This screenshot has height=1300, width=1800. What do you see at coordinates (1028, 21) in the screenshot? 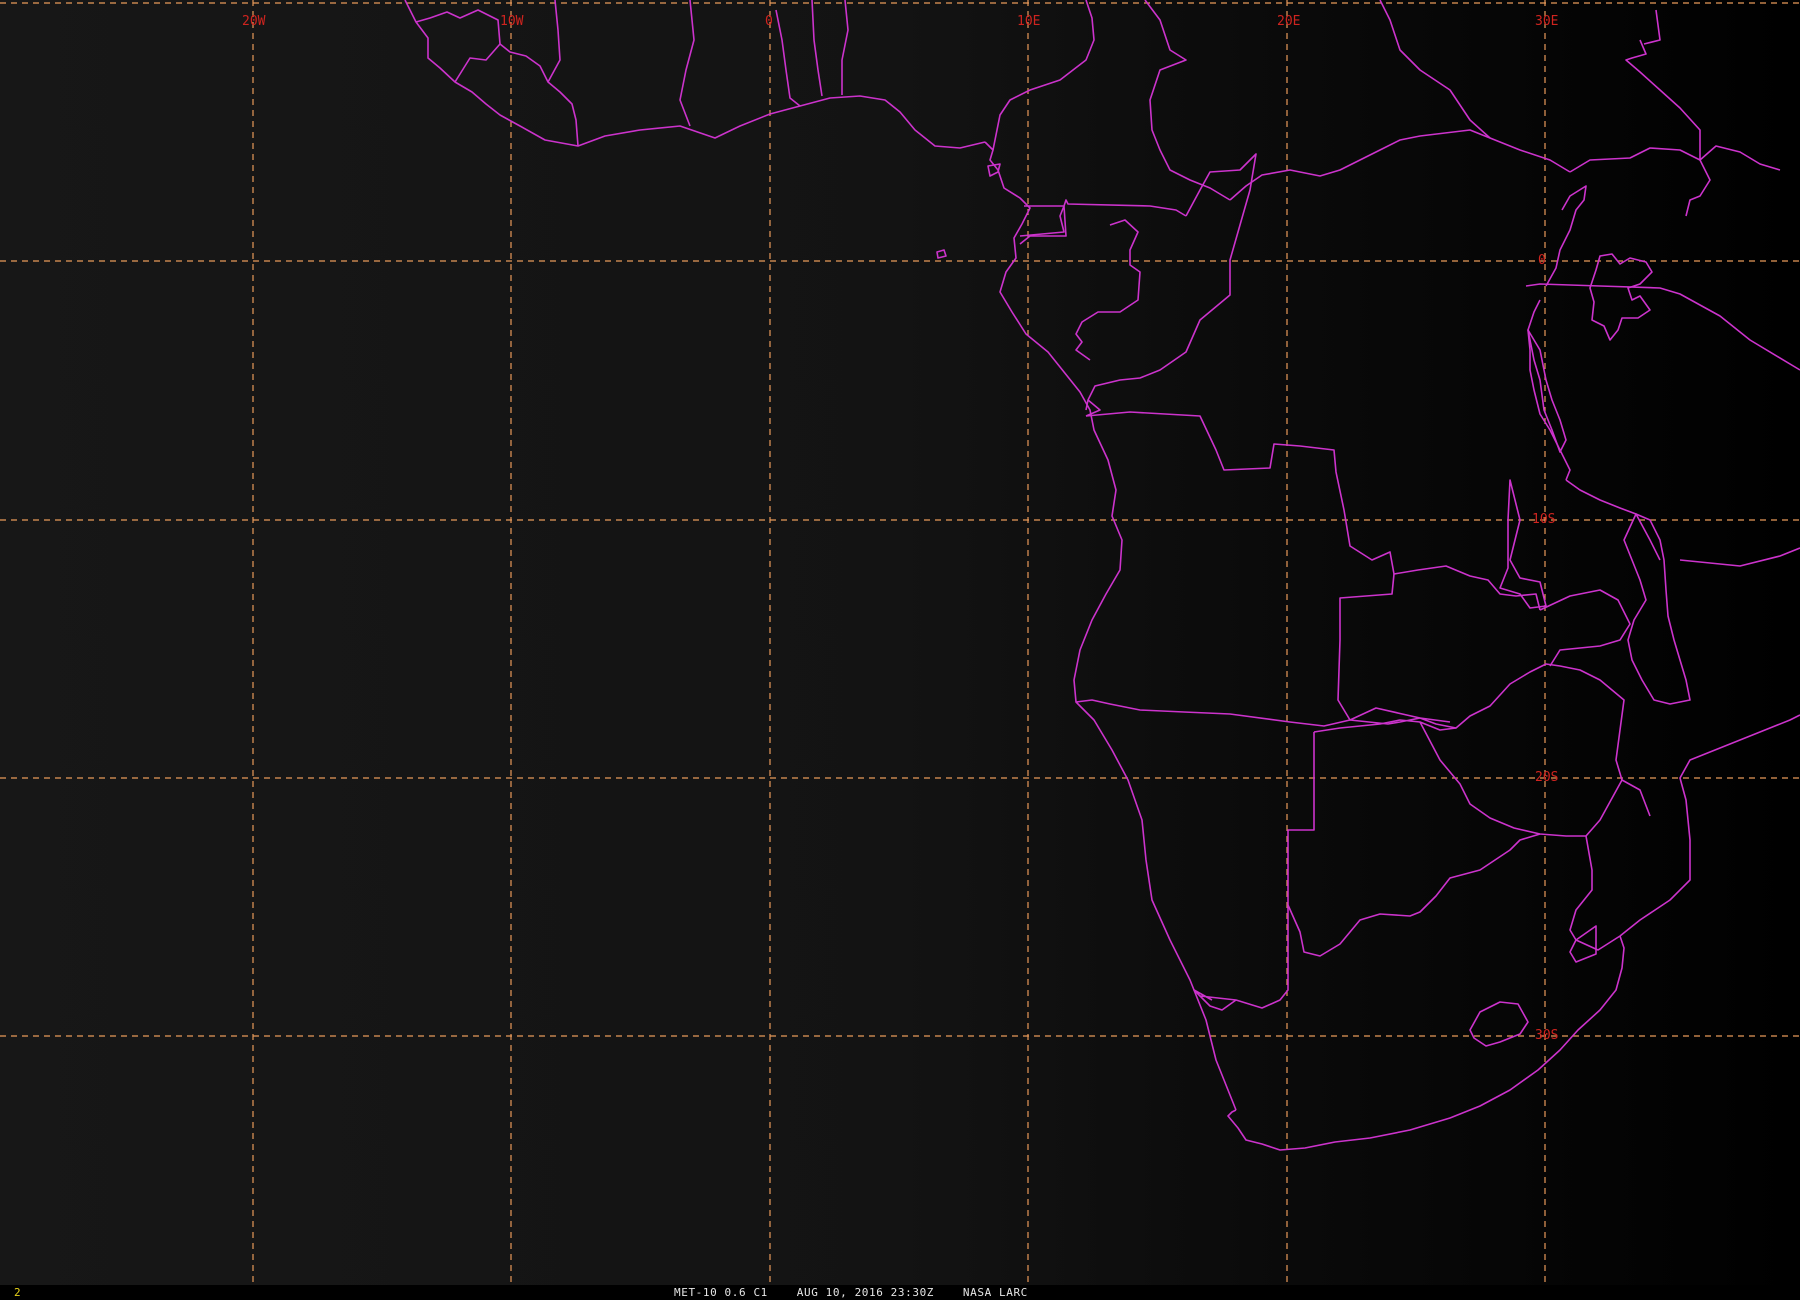
I see `lon-label-10e: 10E` at bounding box center [1028, 21].